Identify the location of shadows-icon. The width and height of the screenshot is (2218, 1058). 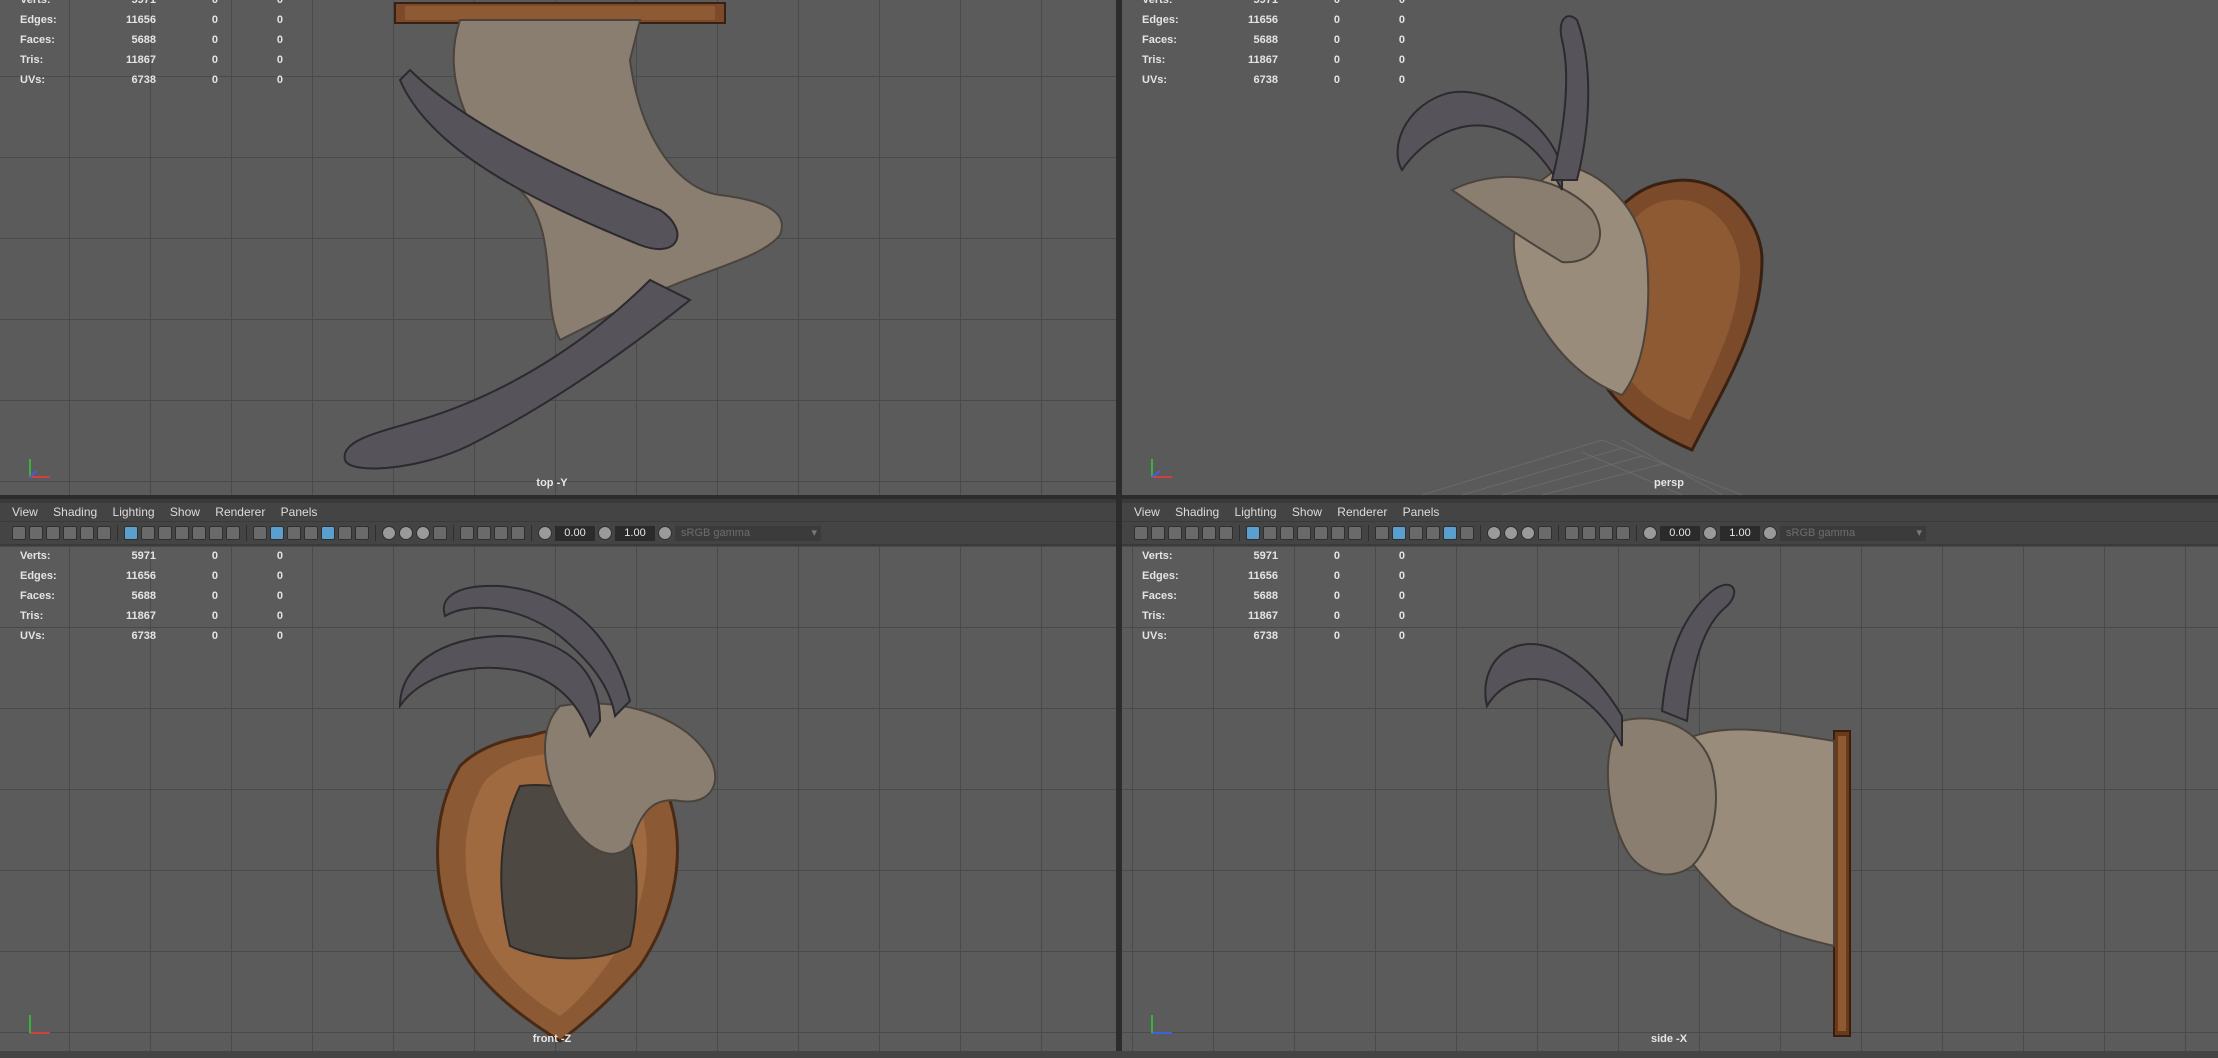
(362, 533).